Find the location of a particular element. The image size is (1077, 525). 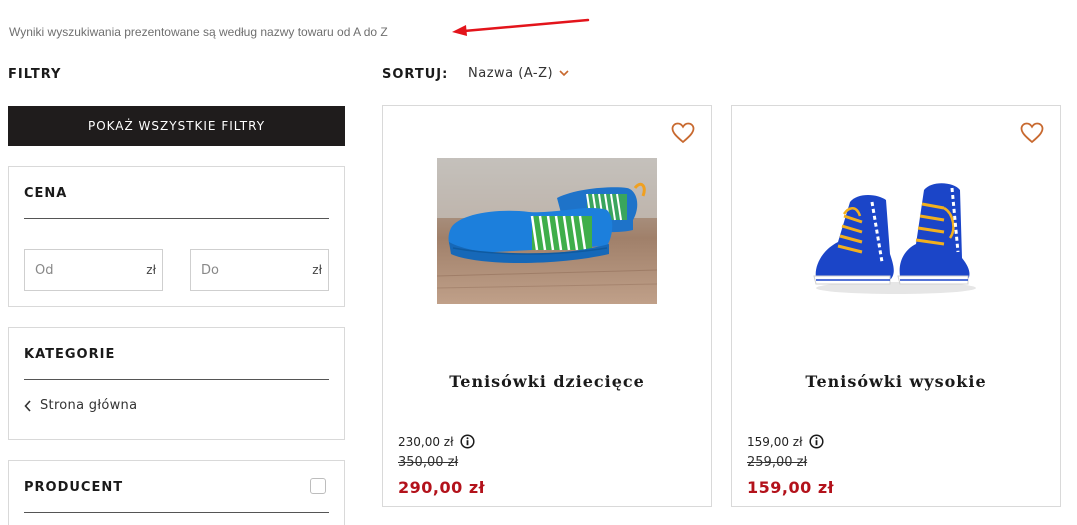

producer-filter-panel: PRODUCENT is located at coordinates (176, 492).